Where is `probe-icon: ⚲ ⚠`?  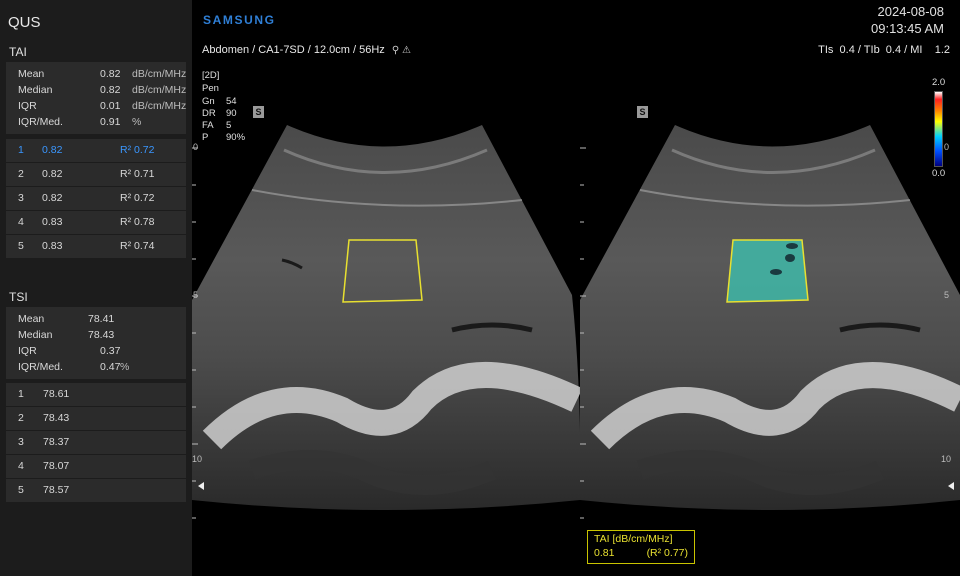
probe-icon: ⚲ ⚠ is located at coordinates (401, 50).